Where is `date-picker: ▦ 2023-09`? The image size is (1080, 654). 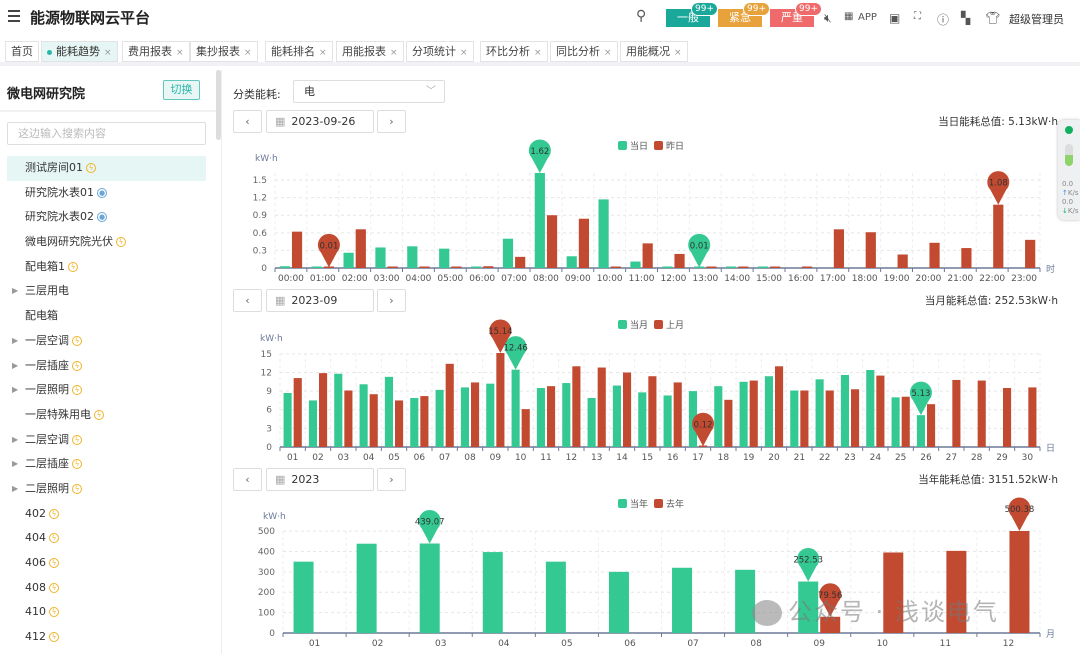
date-picker: ▦ 2023-09 is located at coordinates (320, 300).